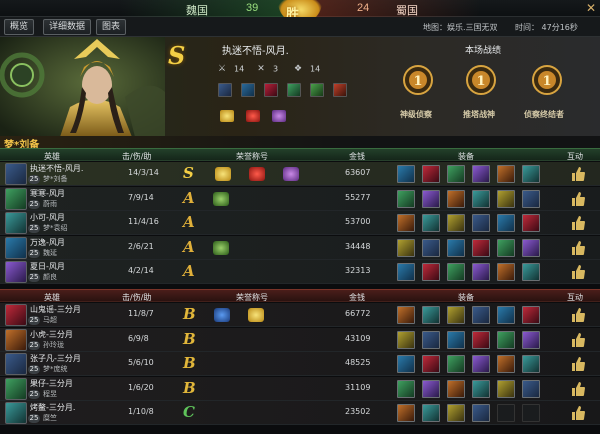 The image size is (600, 434). I want to click on table-row: 25 山鬼谣-三分月 马超 11/8/7 B 66772, so click(300, 315).